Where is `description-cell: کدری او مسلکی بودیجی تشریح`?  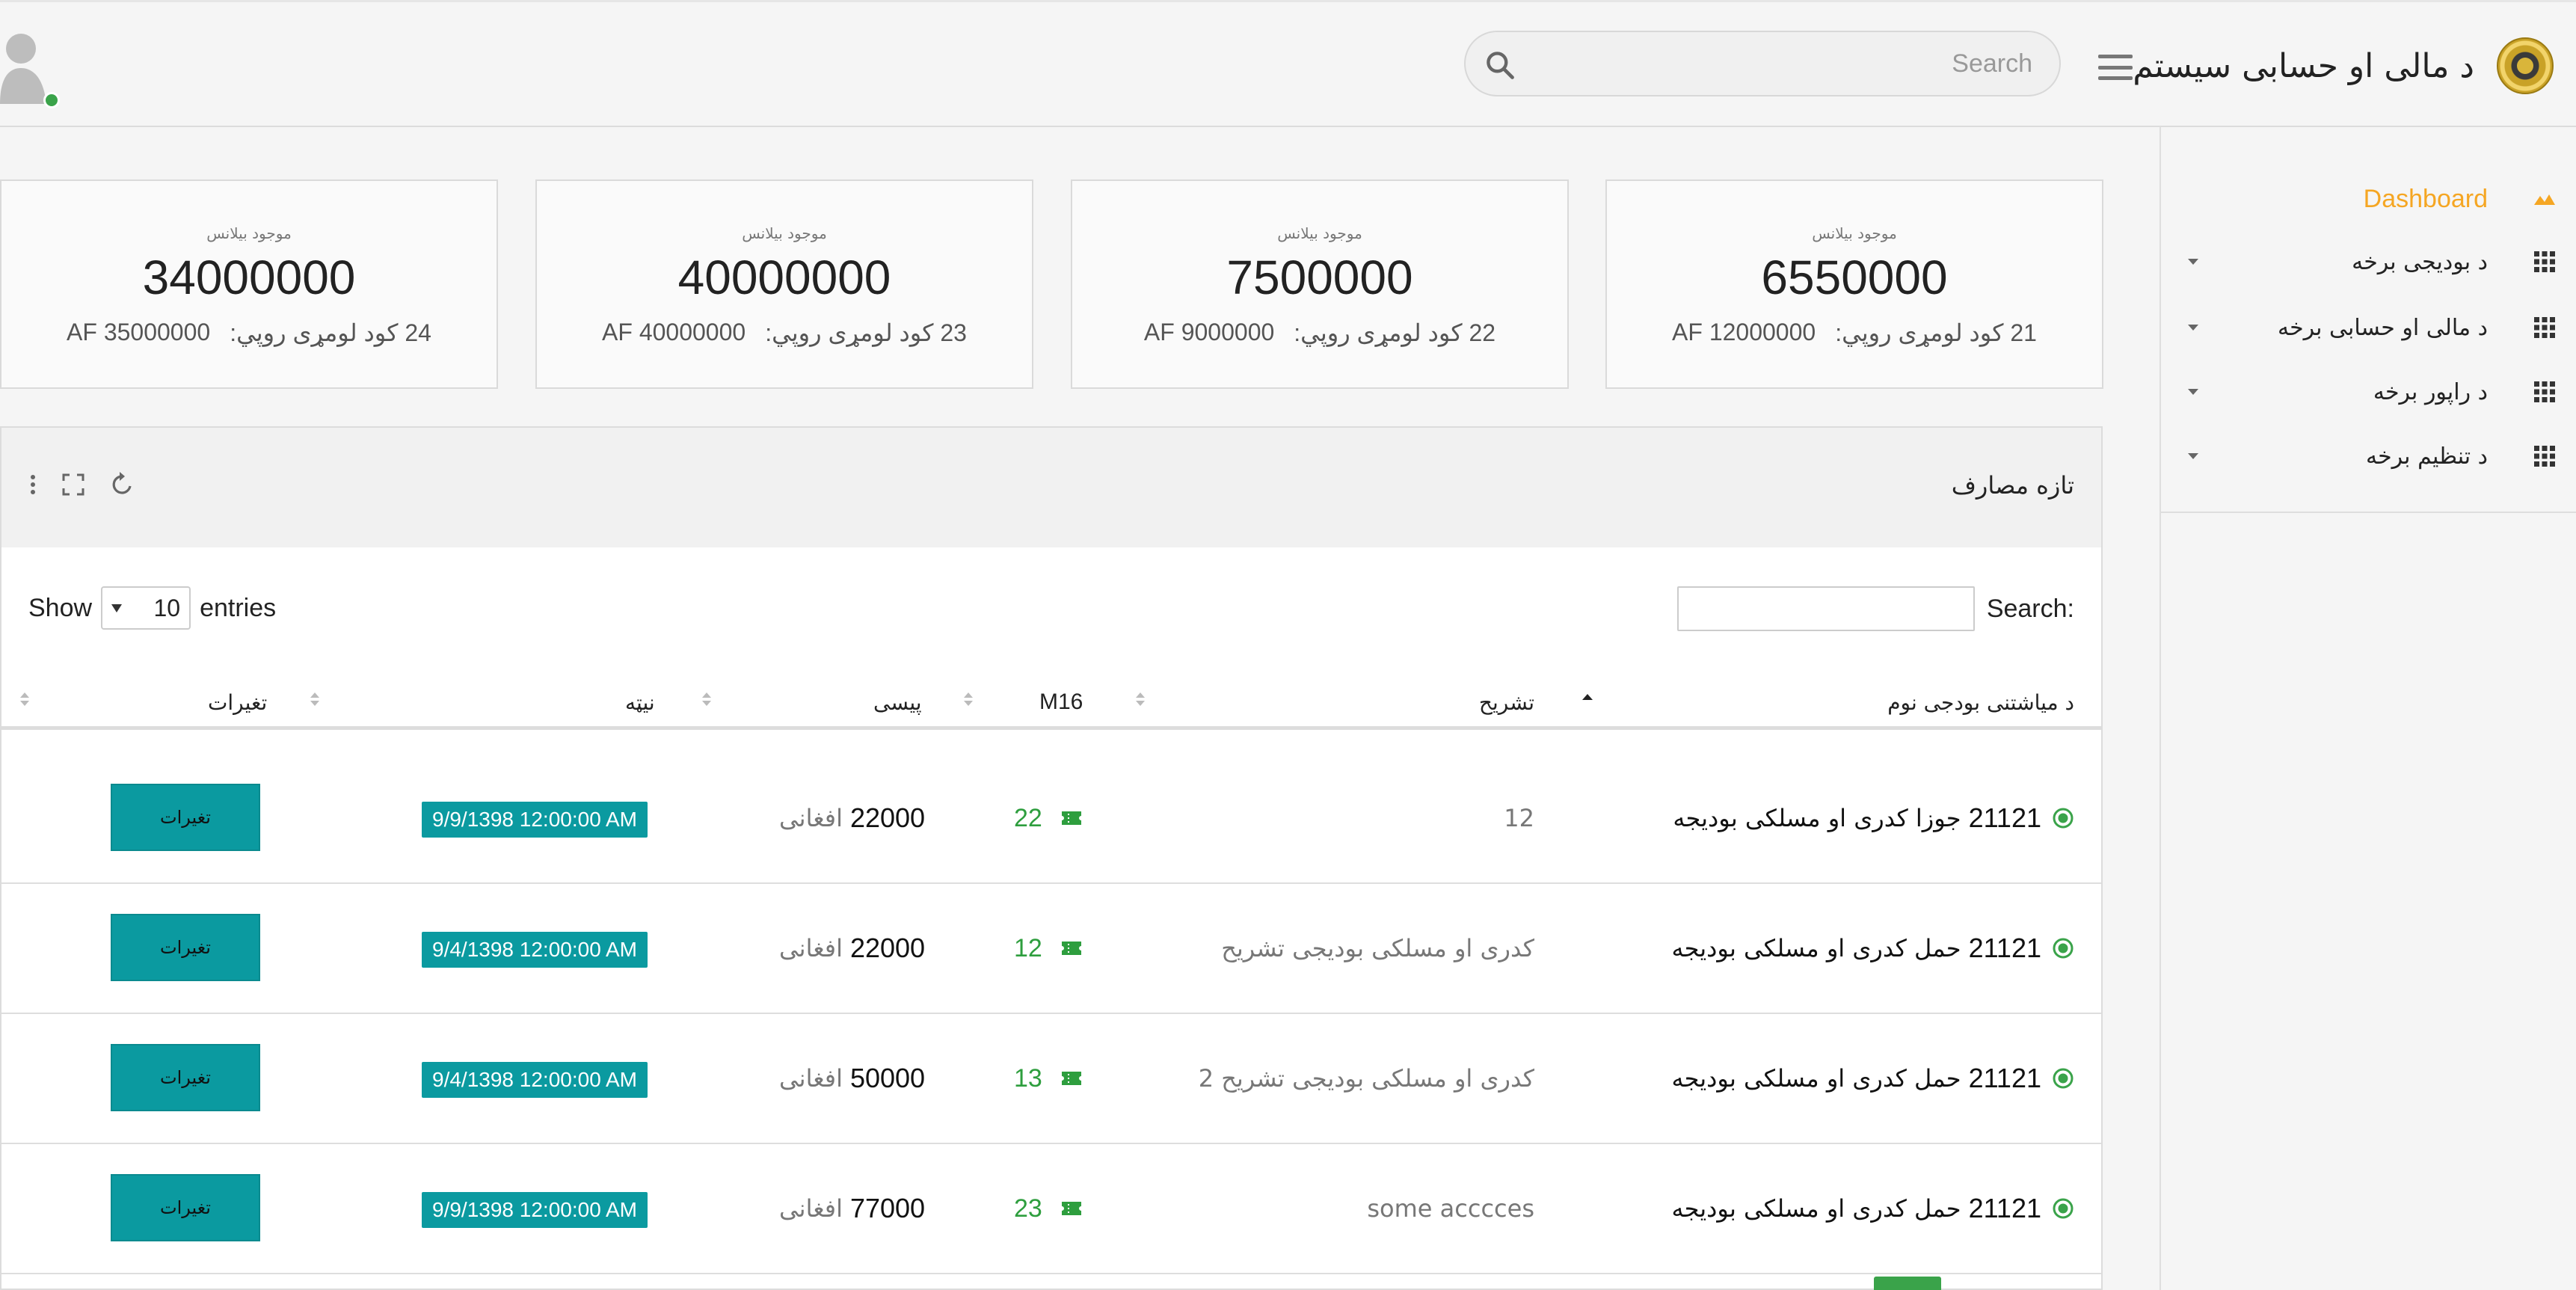
description-cell: کدری او مسلکی بودیجی تشریح is located at coordinates (1377, 948).